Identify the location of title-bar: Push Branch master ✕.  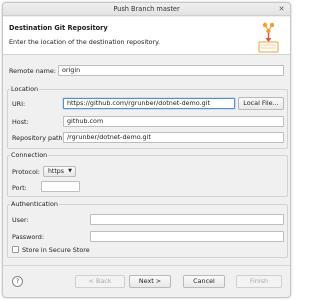
(146, 9).